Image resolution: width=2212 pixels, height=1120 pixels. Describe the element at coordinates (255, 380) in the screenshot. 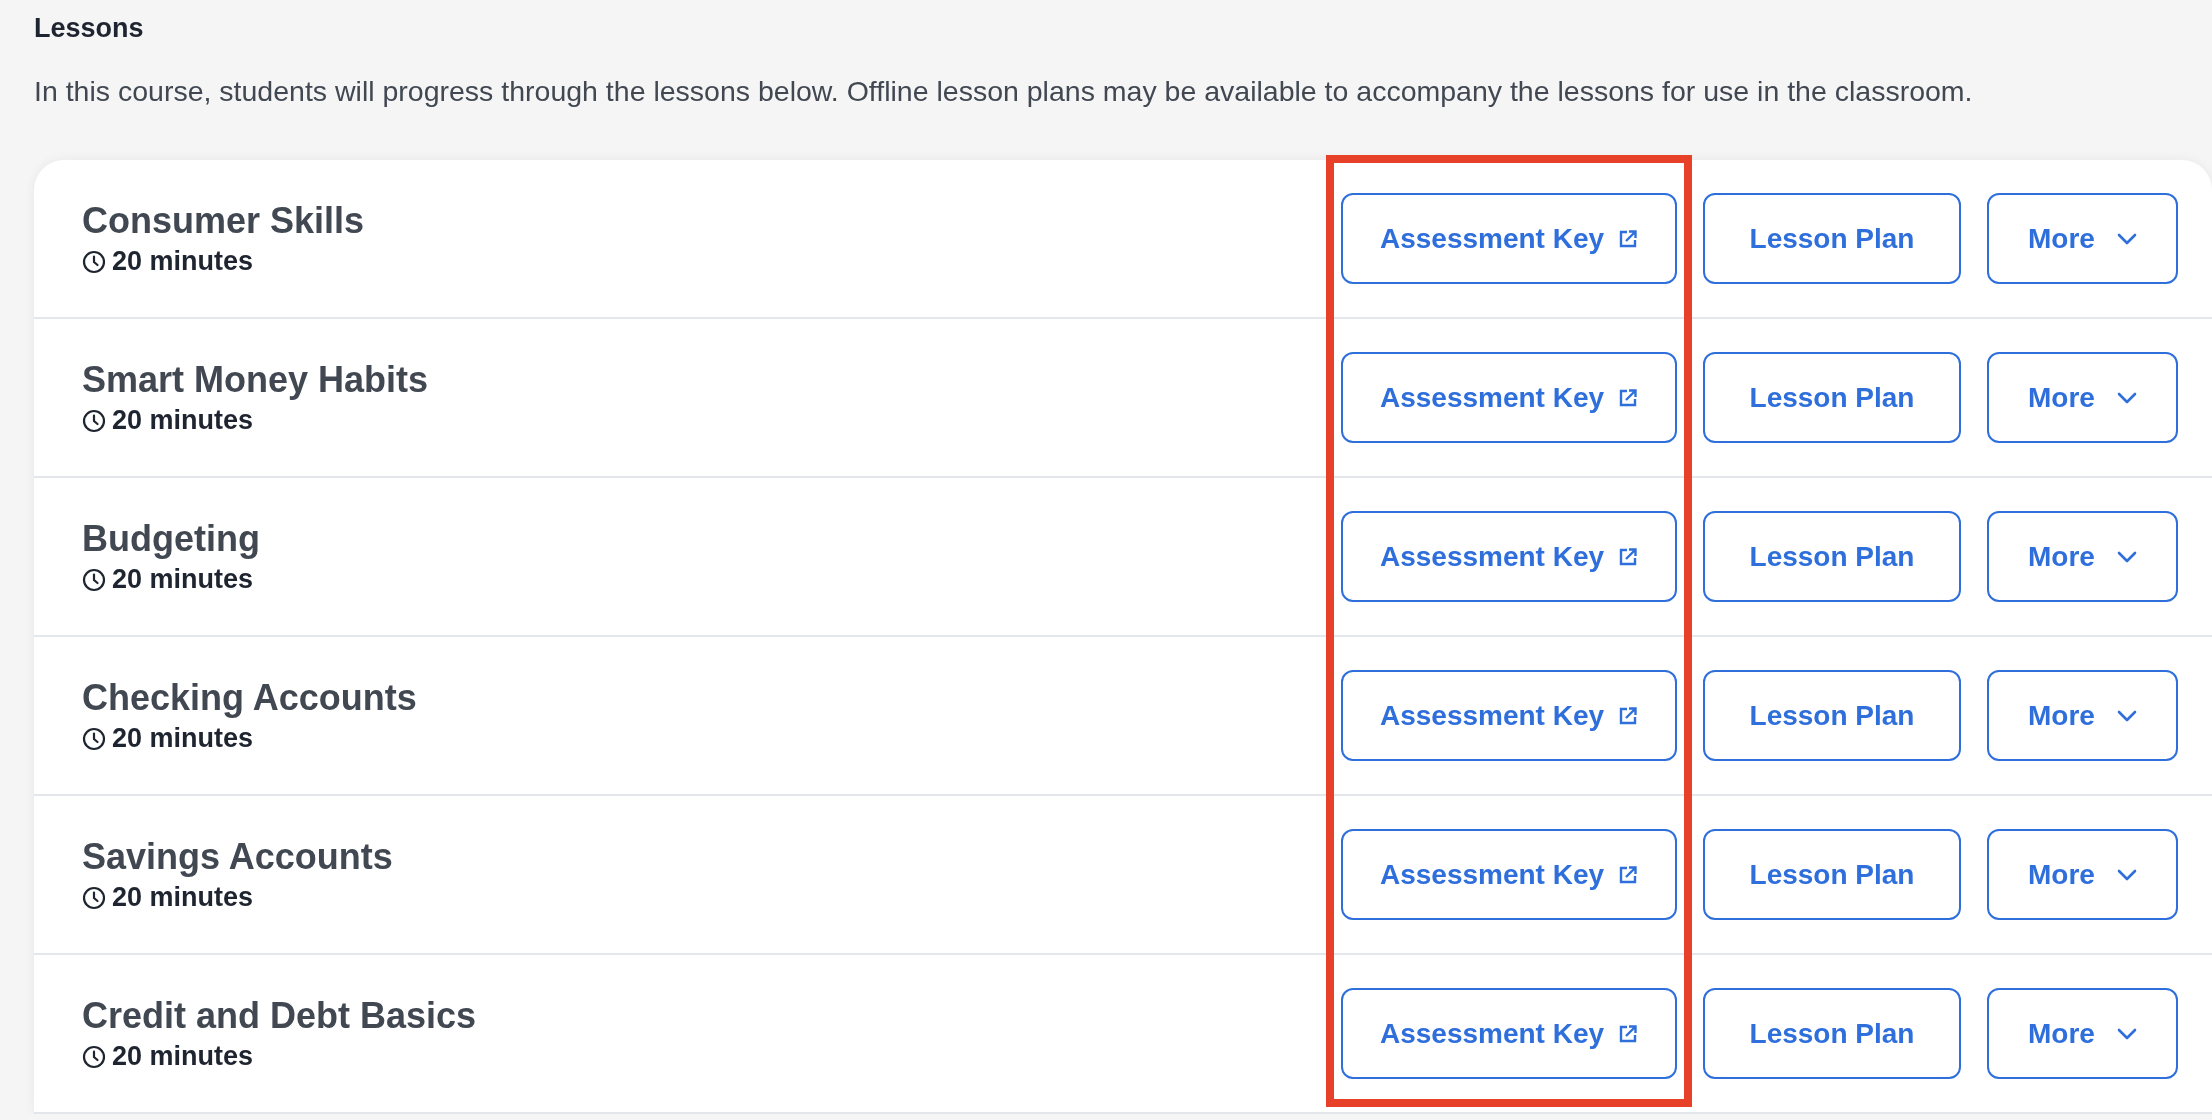

I see `lesson-title: Smart Money Habits` at that location.